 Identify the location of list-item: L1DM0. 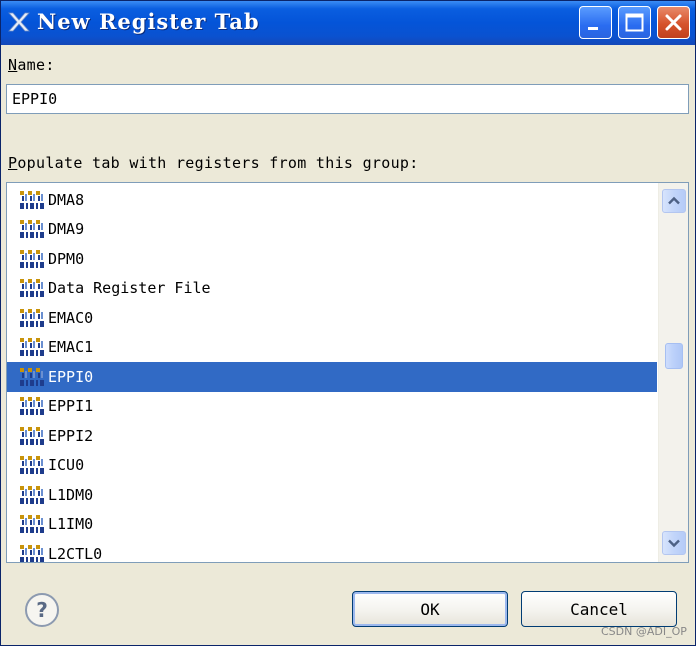
(332, 495).